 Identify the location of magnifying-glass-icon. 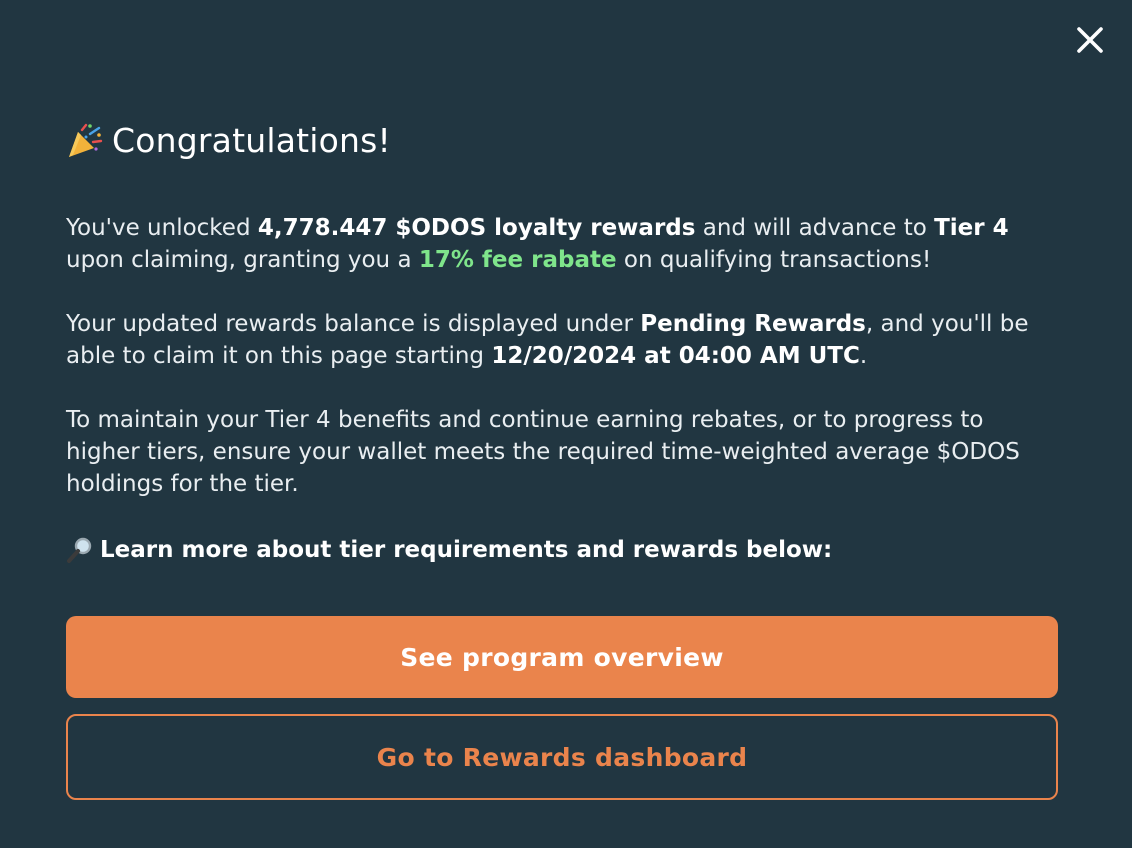
(80, 550).